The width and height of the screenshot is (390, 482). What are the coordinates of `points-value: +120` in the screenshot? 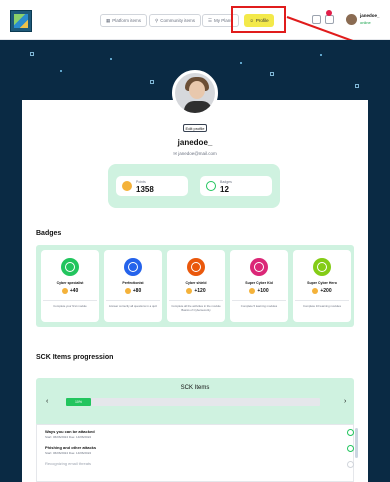 It's located at (200, 291).